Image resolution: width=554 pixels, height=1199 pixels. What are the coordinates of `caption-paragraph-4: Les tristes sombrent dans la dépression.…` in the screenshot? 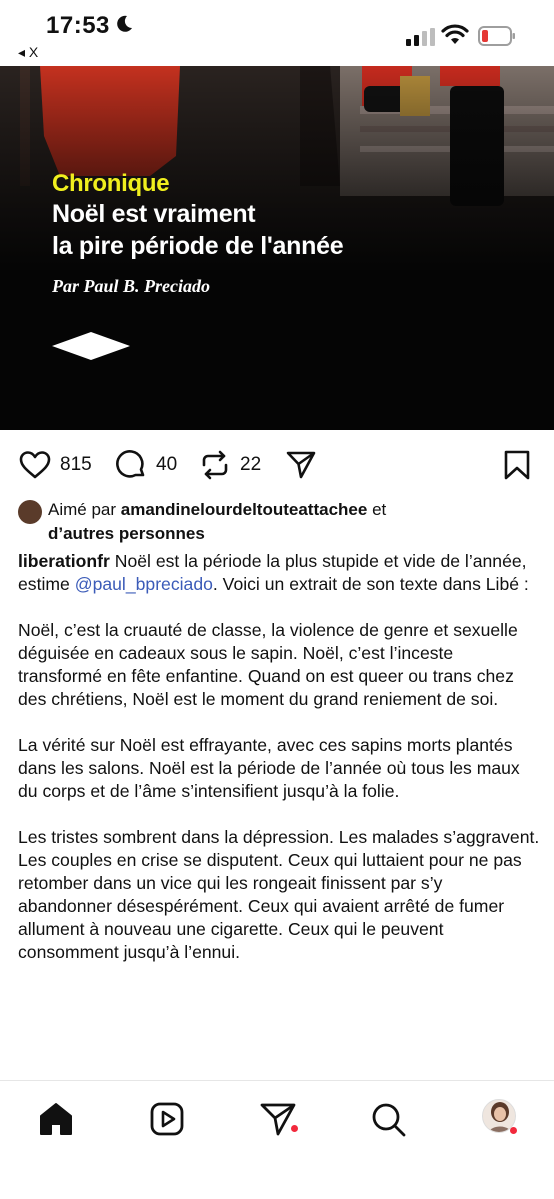 It's located at (279, 894).